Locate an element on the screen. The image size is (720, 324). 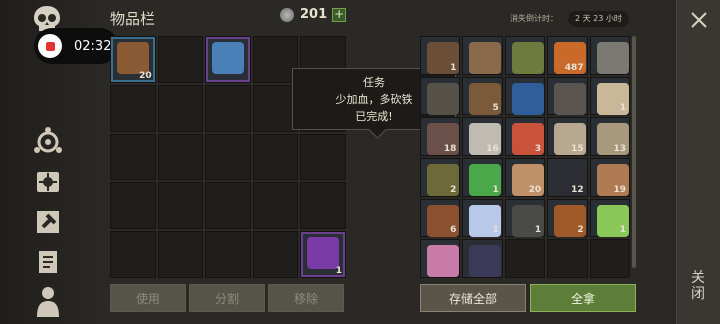
glowing-halberd-icon is located at coordinates (228, 58).